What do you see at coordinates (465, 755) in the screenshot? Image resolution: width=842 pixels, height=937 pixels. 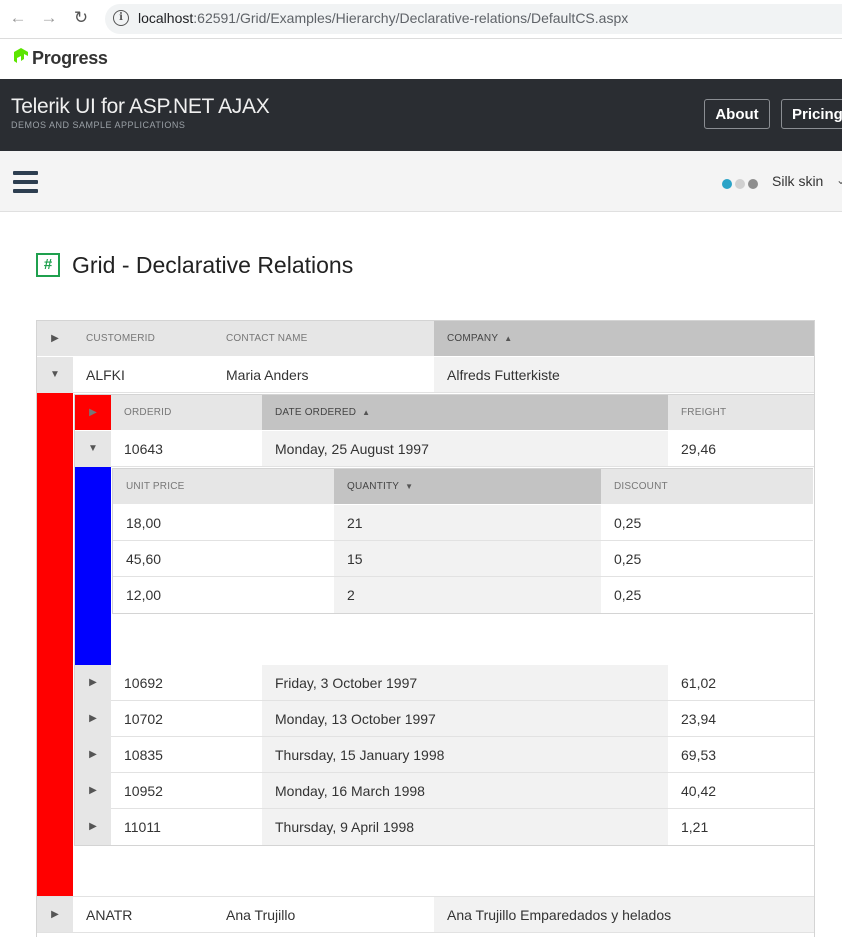 I see `date-ordered-cell: Thursday, 15 January 1998` at bounding box center [465, 755].